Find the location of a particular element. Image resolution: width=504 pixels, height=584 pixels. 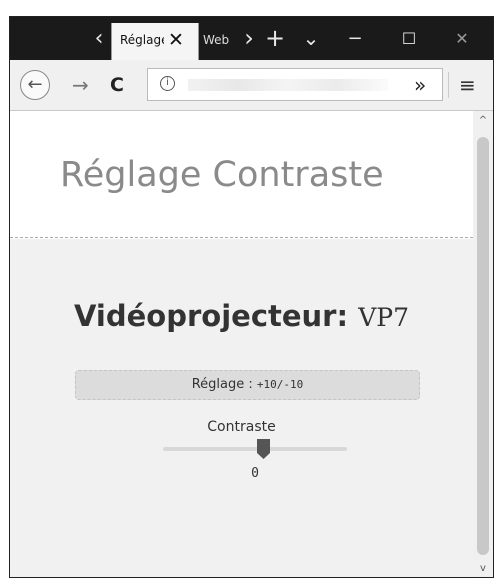

menu-icon: ≡ is located at coordinates (467, 85).